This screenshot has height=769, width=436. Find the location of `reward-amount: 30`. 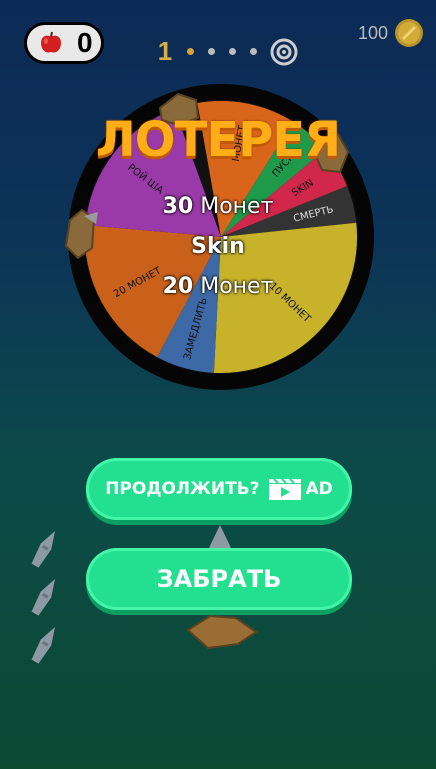

reward-amount: 30 is located at coordinates (178, 206).